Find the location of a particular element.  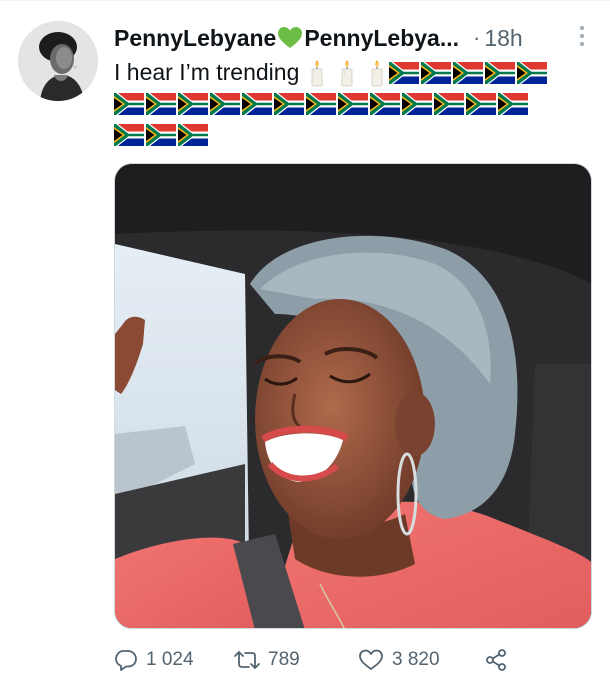

candle-emoji-run is located at coordinates (349, 73).